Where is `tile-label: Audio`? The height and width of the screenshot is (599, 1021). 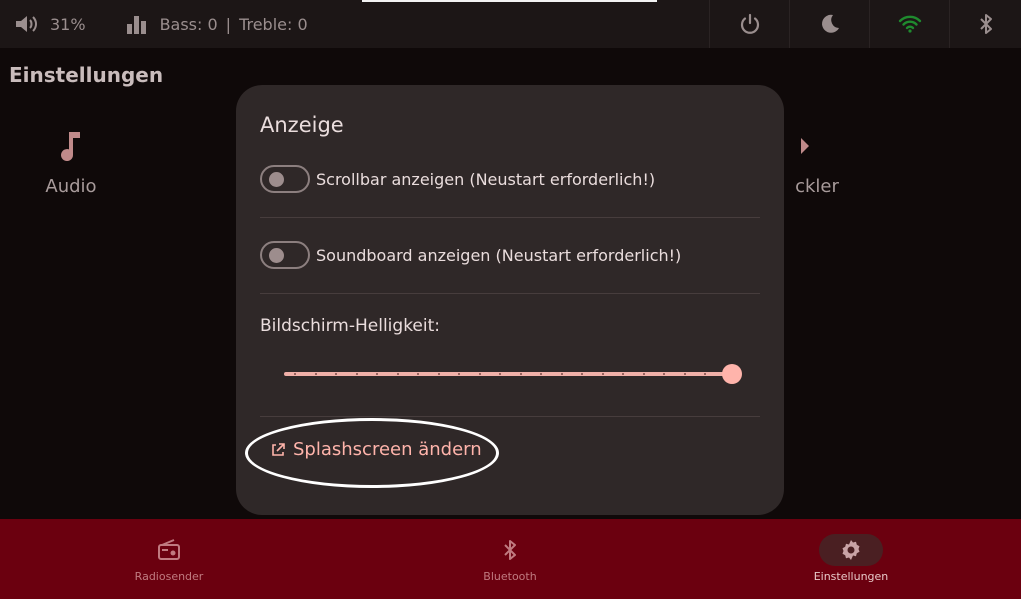
tile-label: Audio is located at coordinates (71, 186).